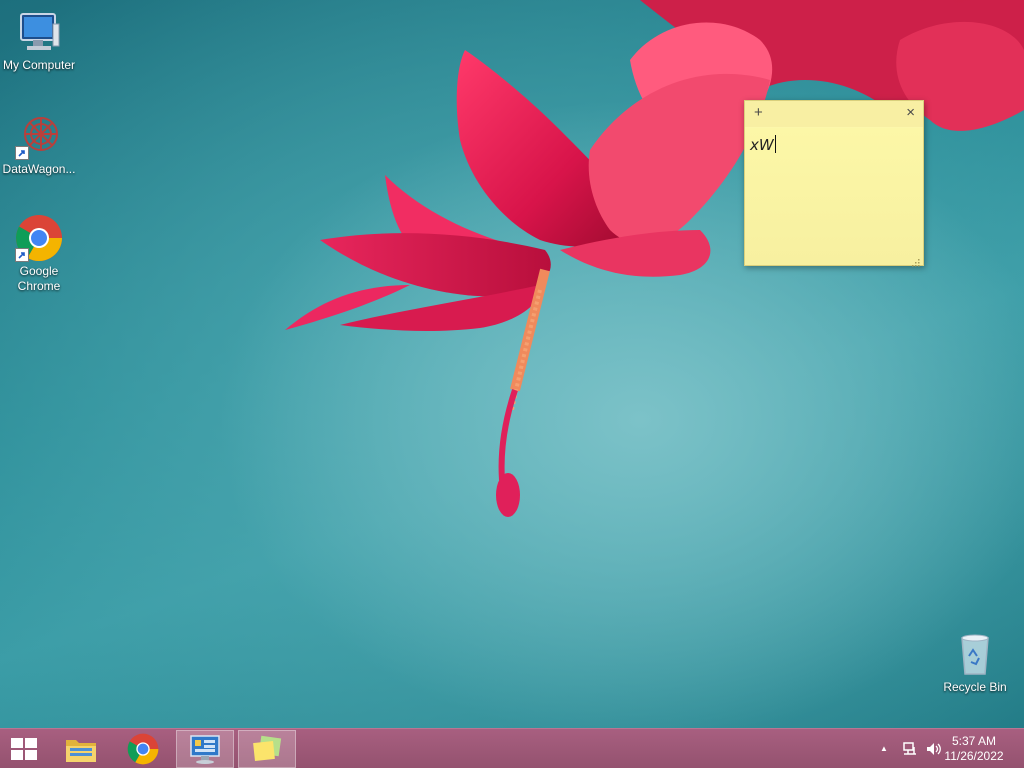 This screenshot has width=1024, height=768. I want to click on clock-time: 5:37 AM, so click(974, 741).